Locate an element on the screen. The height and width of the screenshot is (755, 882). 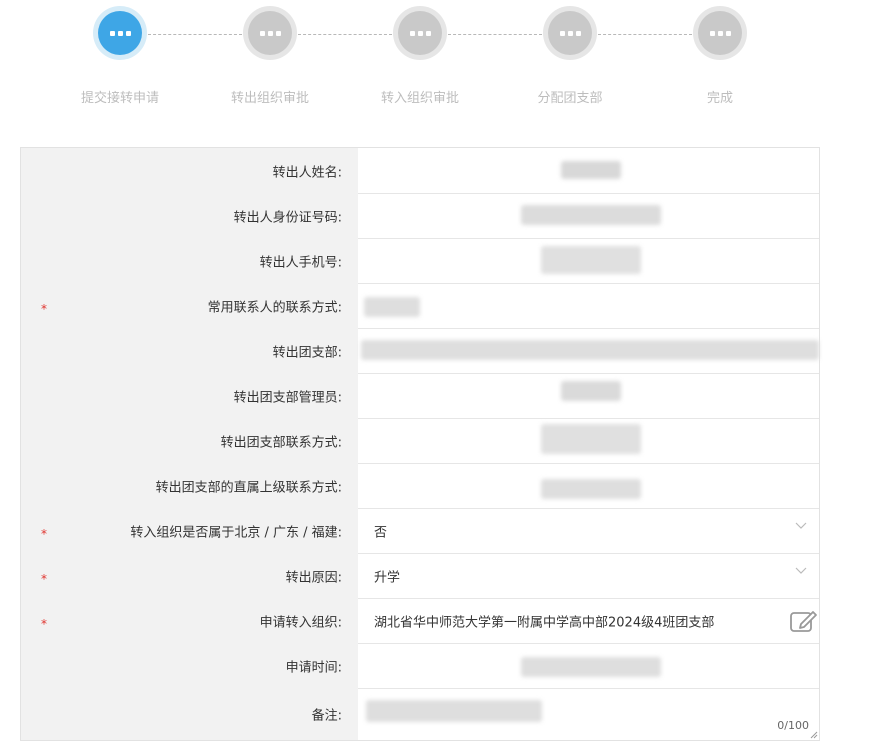
branch-contact-value is located at coordinates (588, 440).